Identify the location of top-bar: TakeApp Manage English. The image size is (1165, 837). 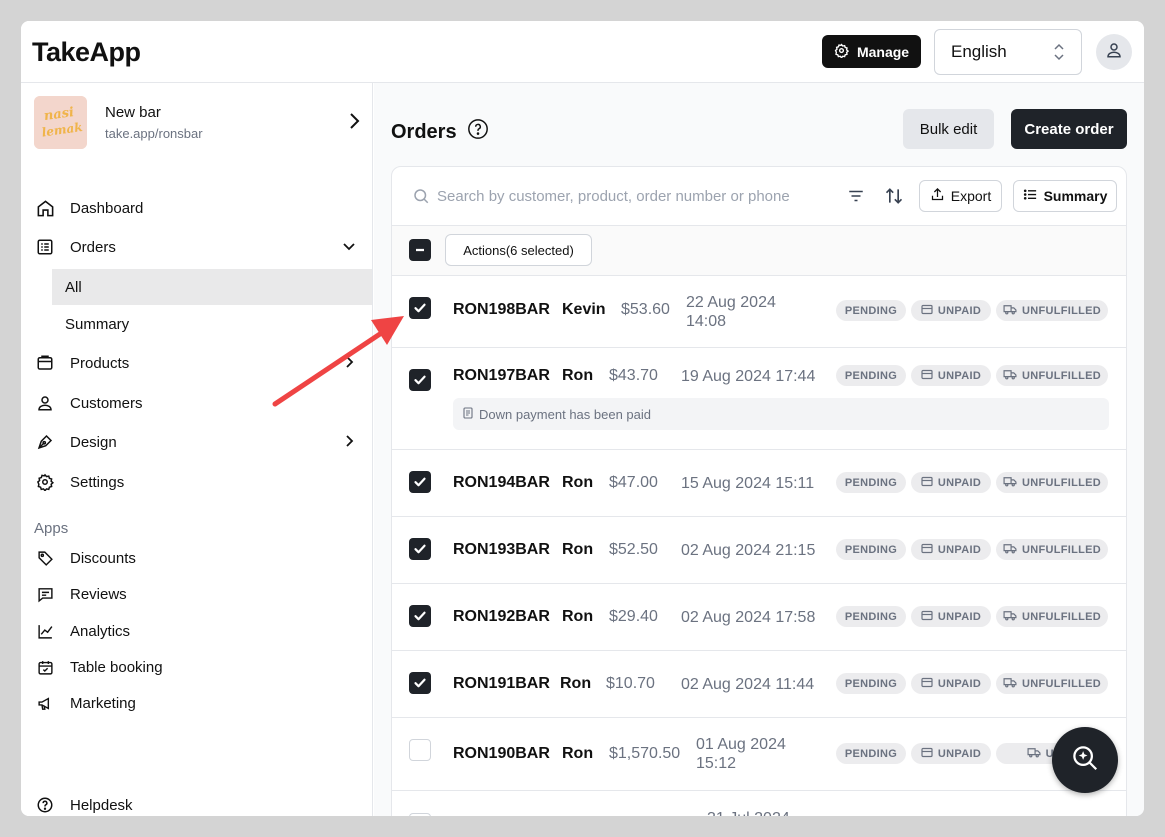
(582, 52).